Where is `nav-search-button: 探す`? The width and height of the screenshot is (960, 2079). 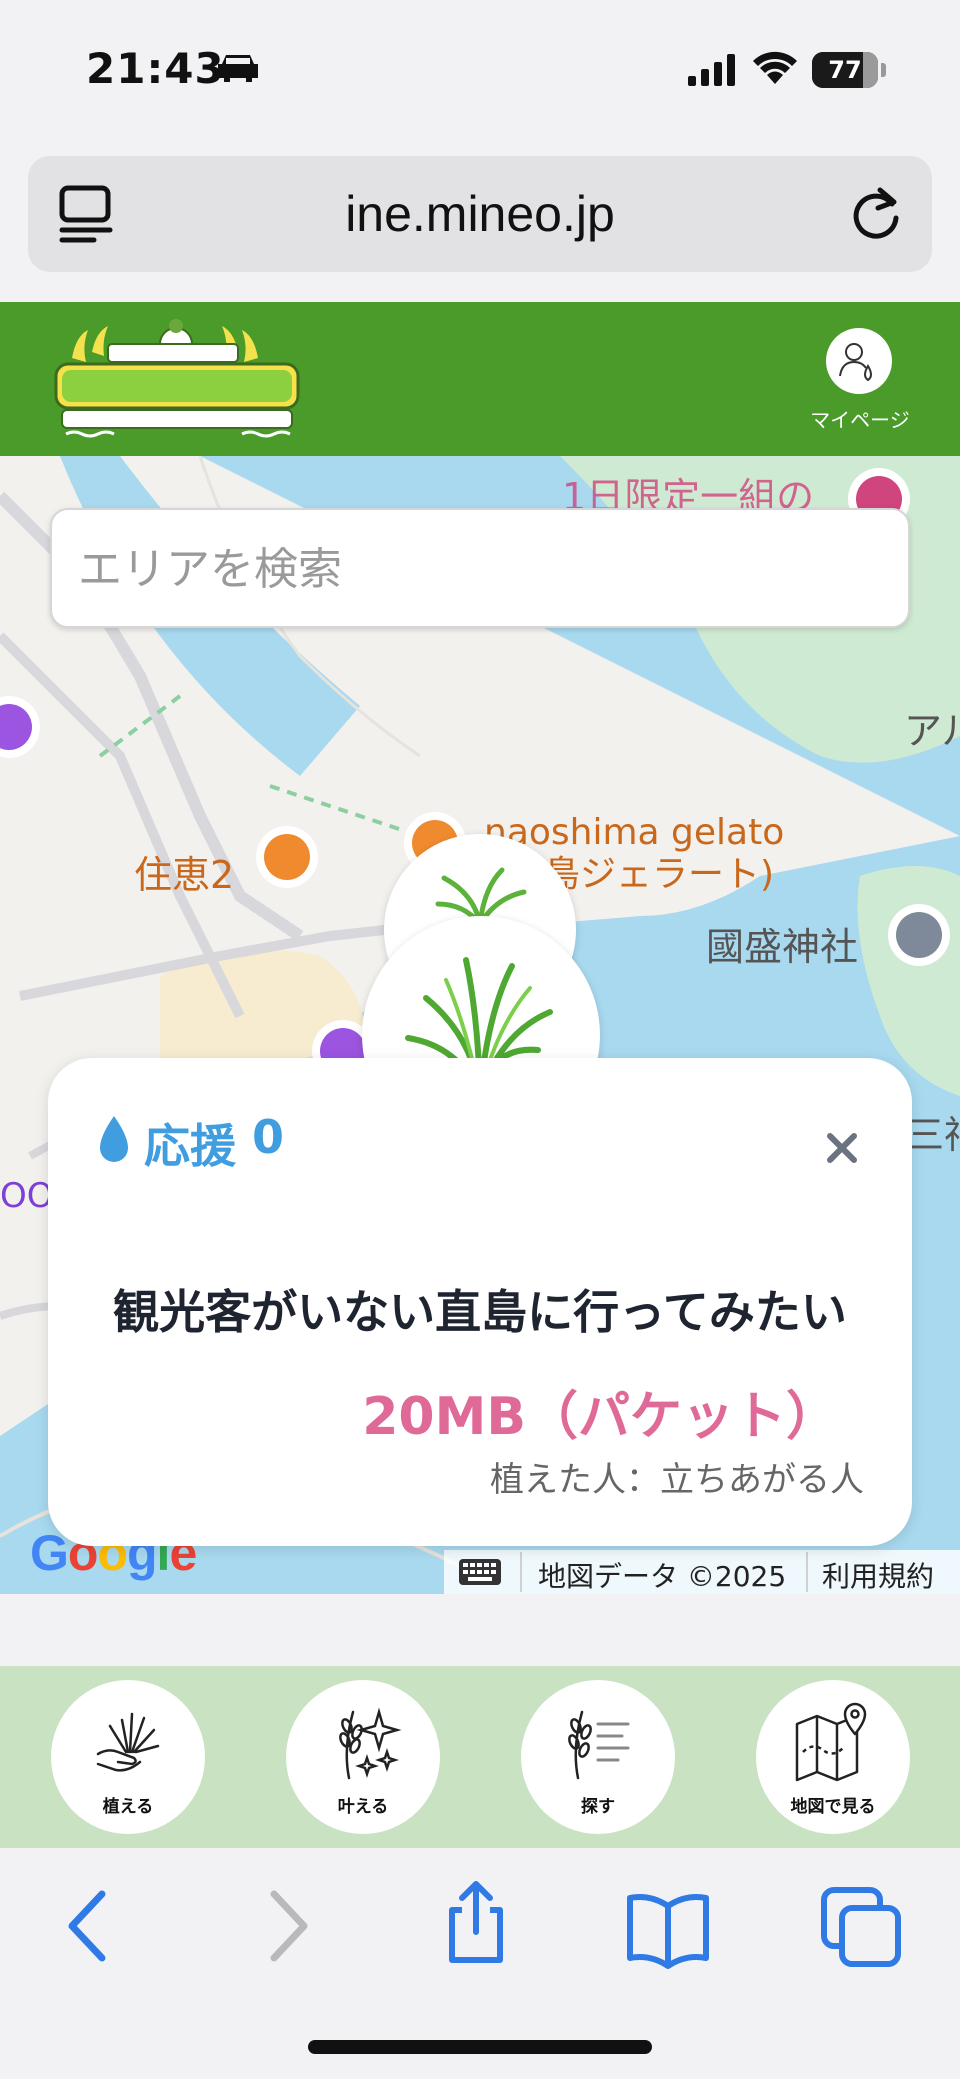 nav-search-button: 探す is located at coordinates (598, 1757).